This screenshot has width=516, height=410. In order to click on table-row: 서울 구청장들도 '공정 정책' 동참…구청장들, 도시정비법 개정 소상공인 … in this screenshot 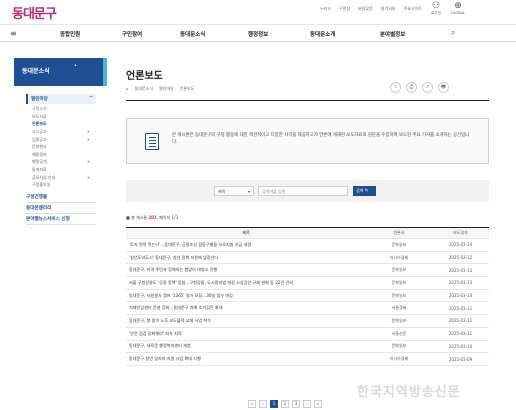, I will do `click(307, 283)`.